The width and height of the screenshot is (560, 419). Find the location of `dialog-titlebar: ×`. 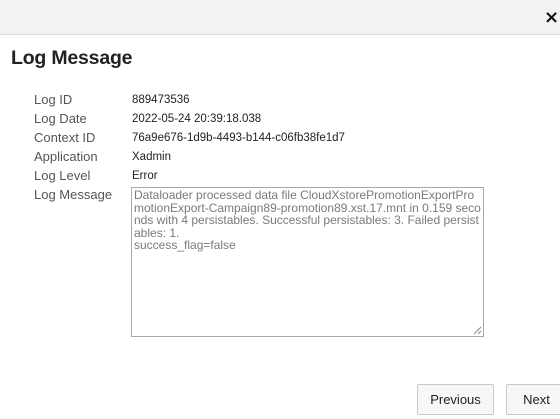

dialog-titlebar: × is located at coordinates (280, 17).